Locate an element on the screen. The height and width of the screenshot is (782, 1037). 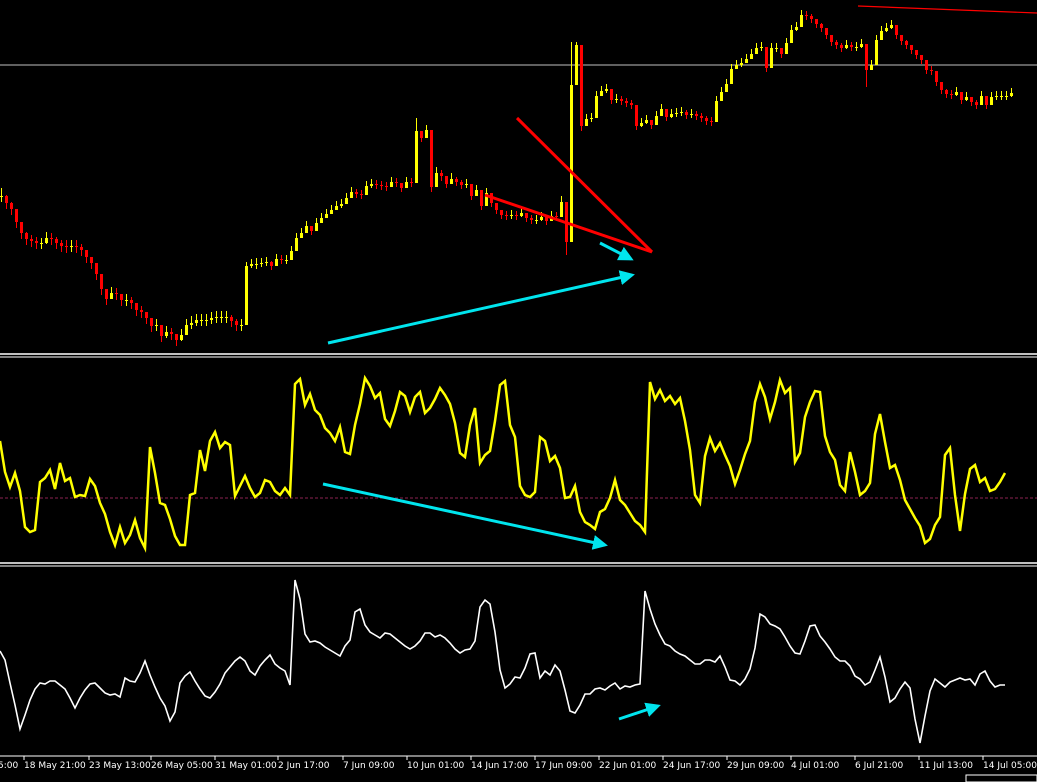
x-axis-tick-label: 22 Jun 01:00 is located at coordinates (627, 766).